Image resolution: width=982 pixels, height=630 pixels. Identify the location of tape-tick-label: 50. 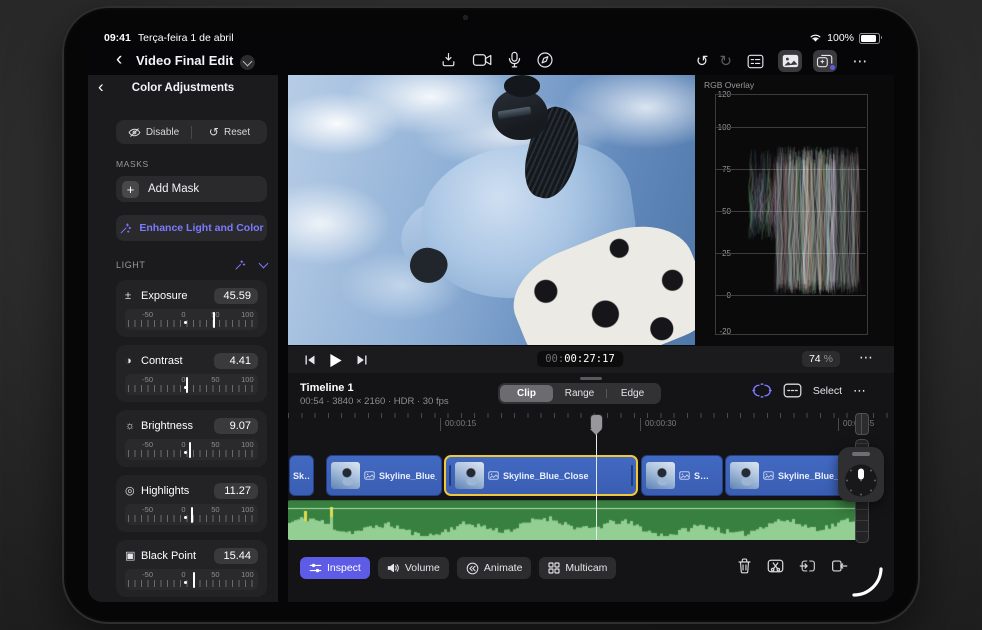
(215, 509).